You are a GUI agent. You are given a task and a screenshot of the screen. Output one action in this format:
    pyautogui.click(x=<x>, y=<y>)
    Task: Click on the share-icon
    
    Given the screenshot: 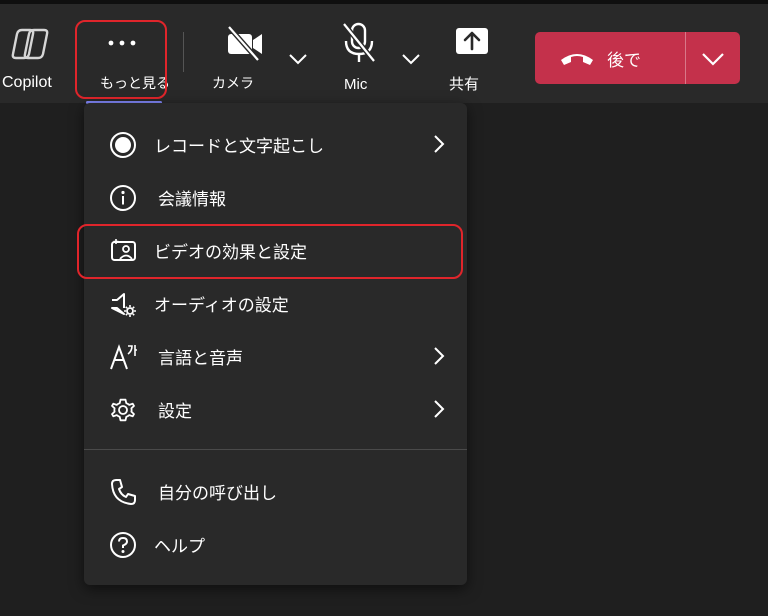 What is the action you would take?
    pyautogui.click(x=472, y=41)
    